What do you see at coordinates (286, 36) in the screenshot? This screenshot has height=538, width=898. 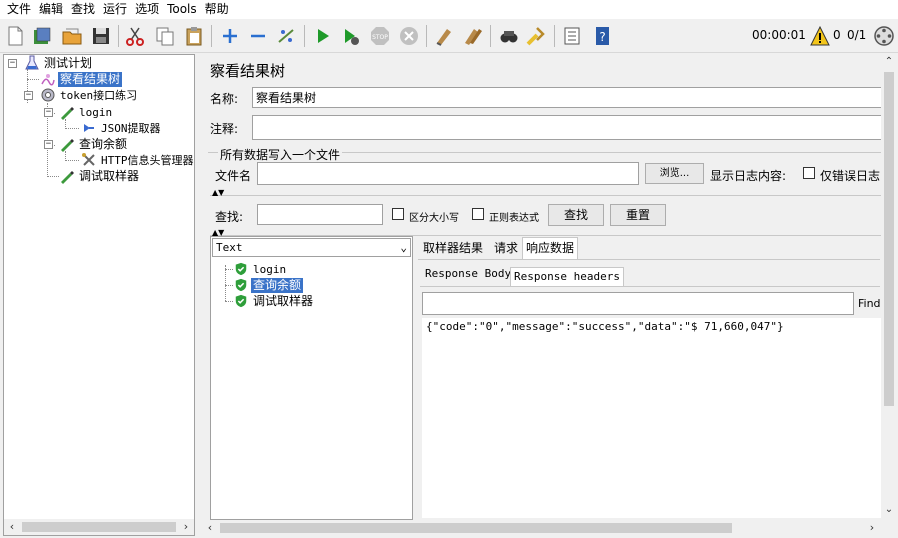 I see `toggle-icon` at bounding box center [286, 36].